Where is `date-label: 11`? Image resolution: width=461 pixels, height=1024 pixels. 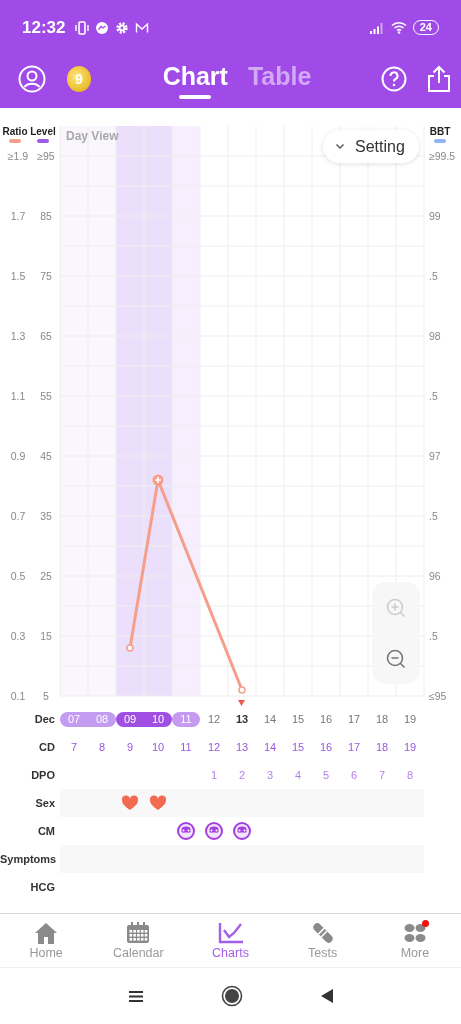
date-label: 11 is located at coordinates (186, 719).